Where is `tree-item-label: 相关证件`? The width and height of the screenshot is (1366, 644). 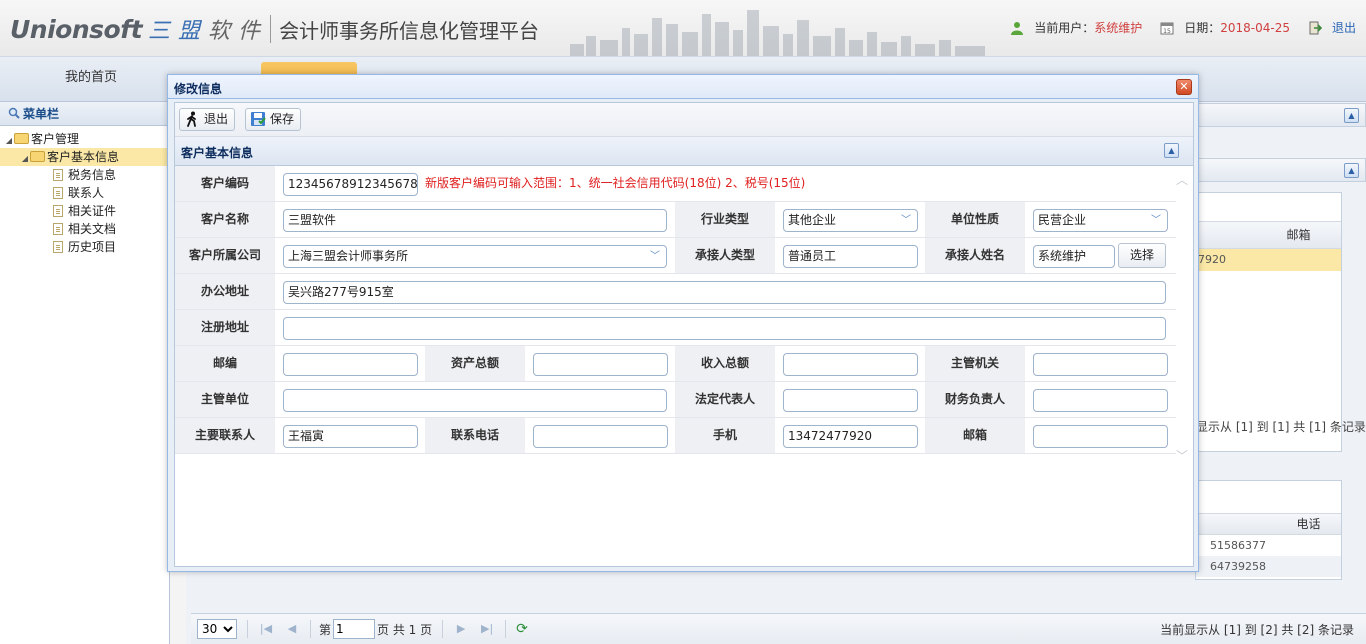 tree-item-label: 相关证件 is located at coordinates (92, 211).